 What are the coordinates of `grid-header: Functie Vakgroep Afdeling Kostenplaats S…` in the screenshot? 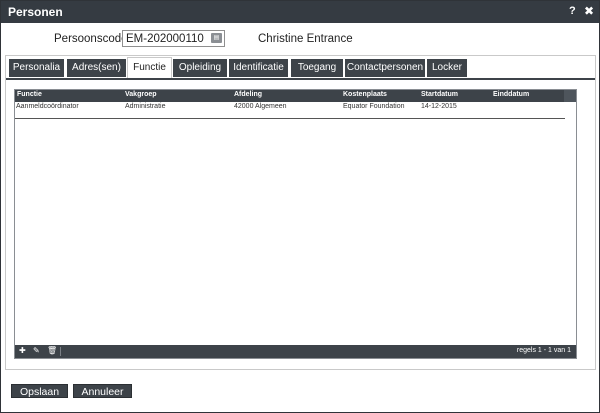 It's located at (295, 96).